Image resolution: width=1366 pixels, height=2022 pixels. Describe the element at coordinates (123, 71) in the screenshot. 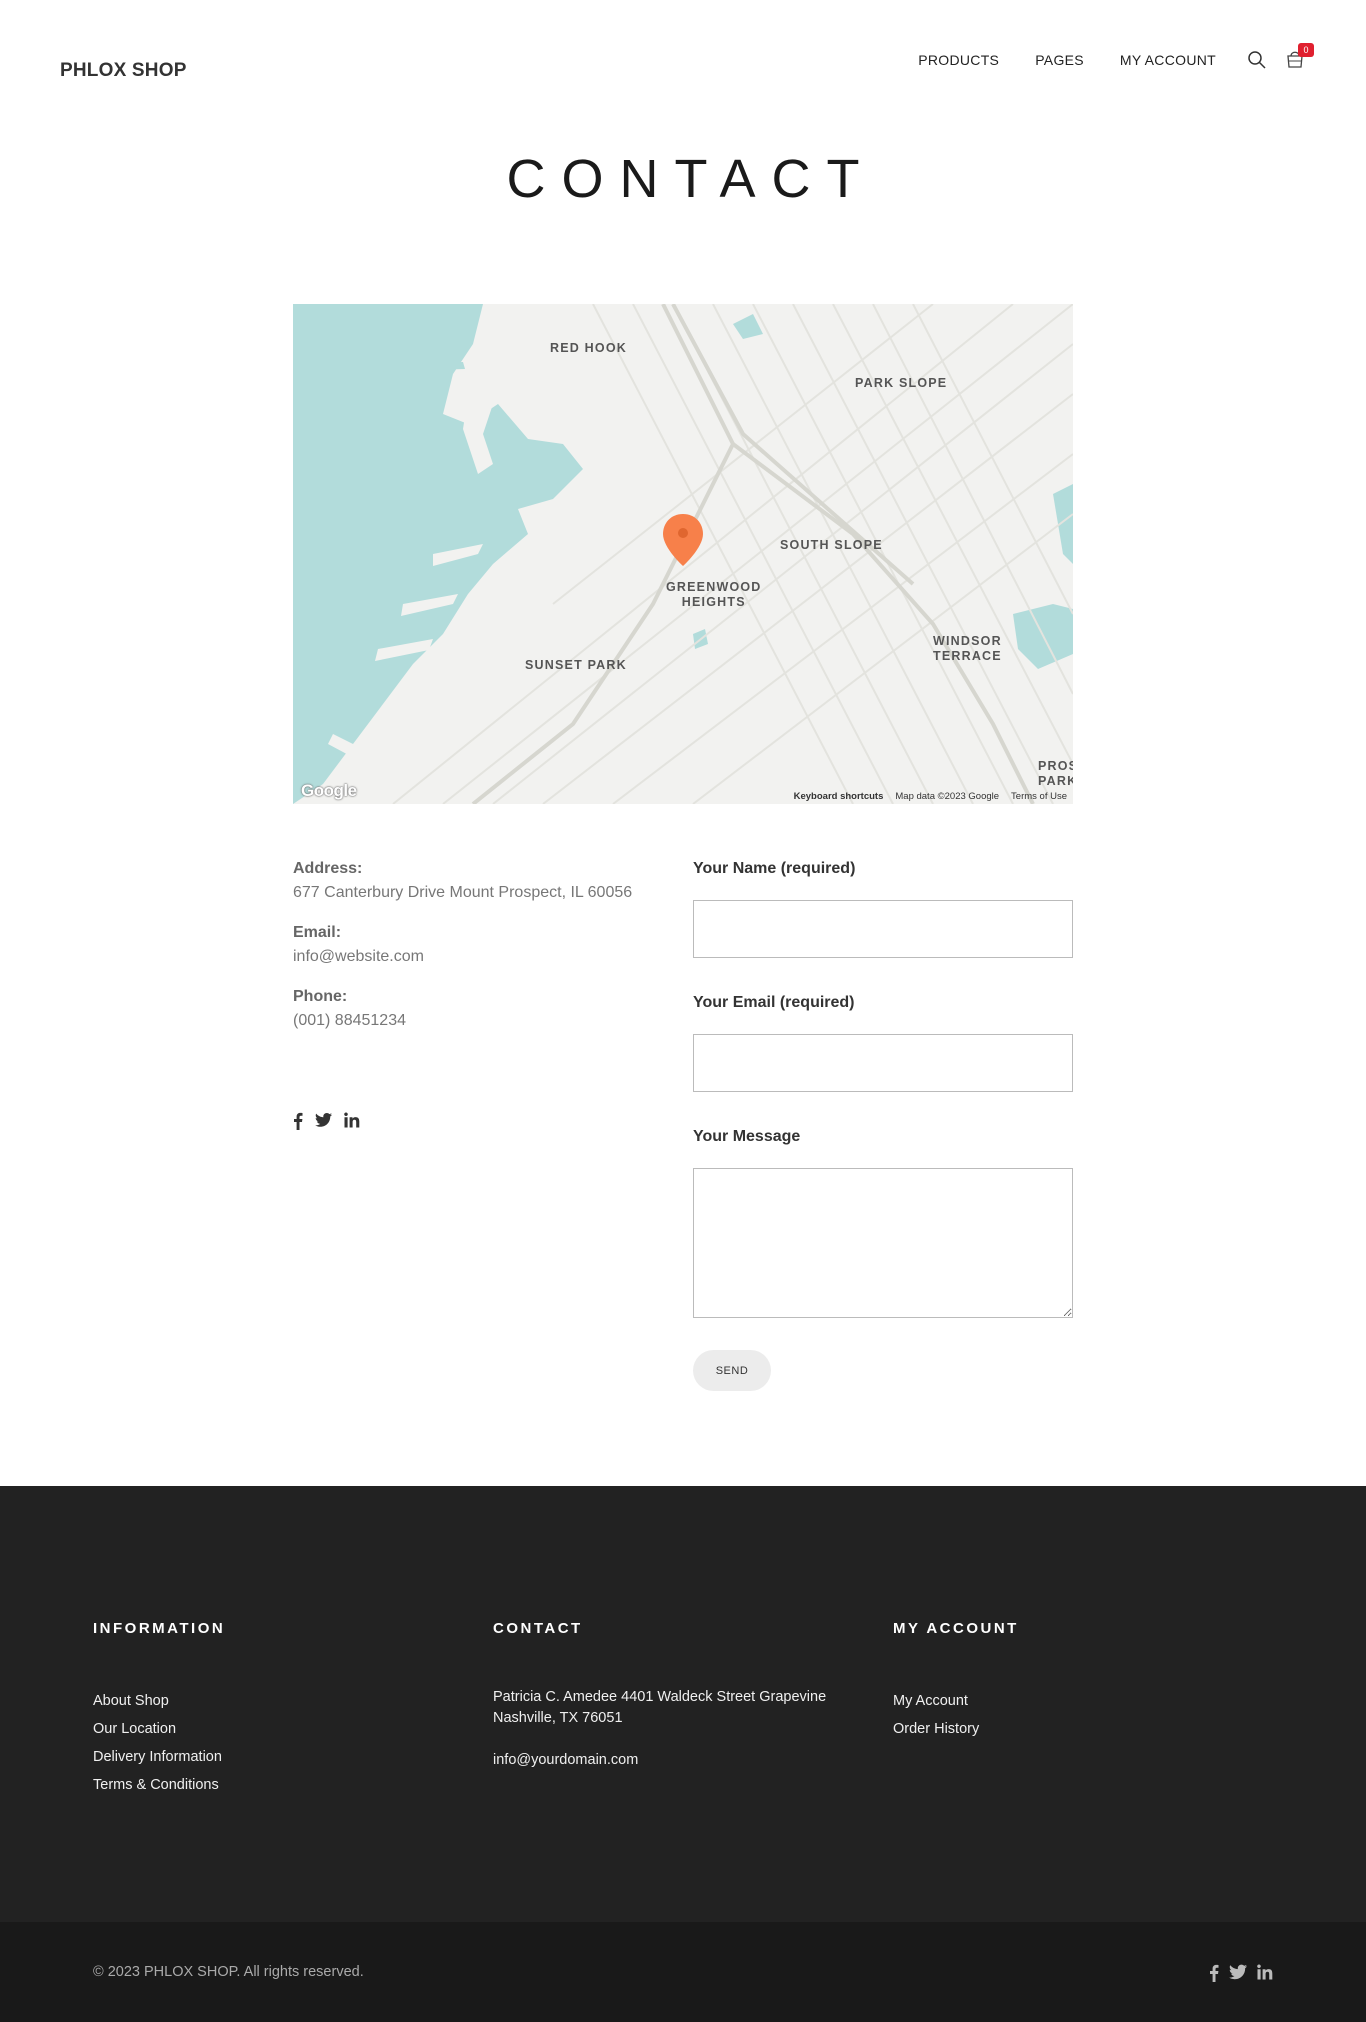

I see `site-logo: PHLOX SHOP` at that location.